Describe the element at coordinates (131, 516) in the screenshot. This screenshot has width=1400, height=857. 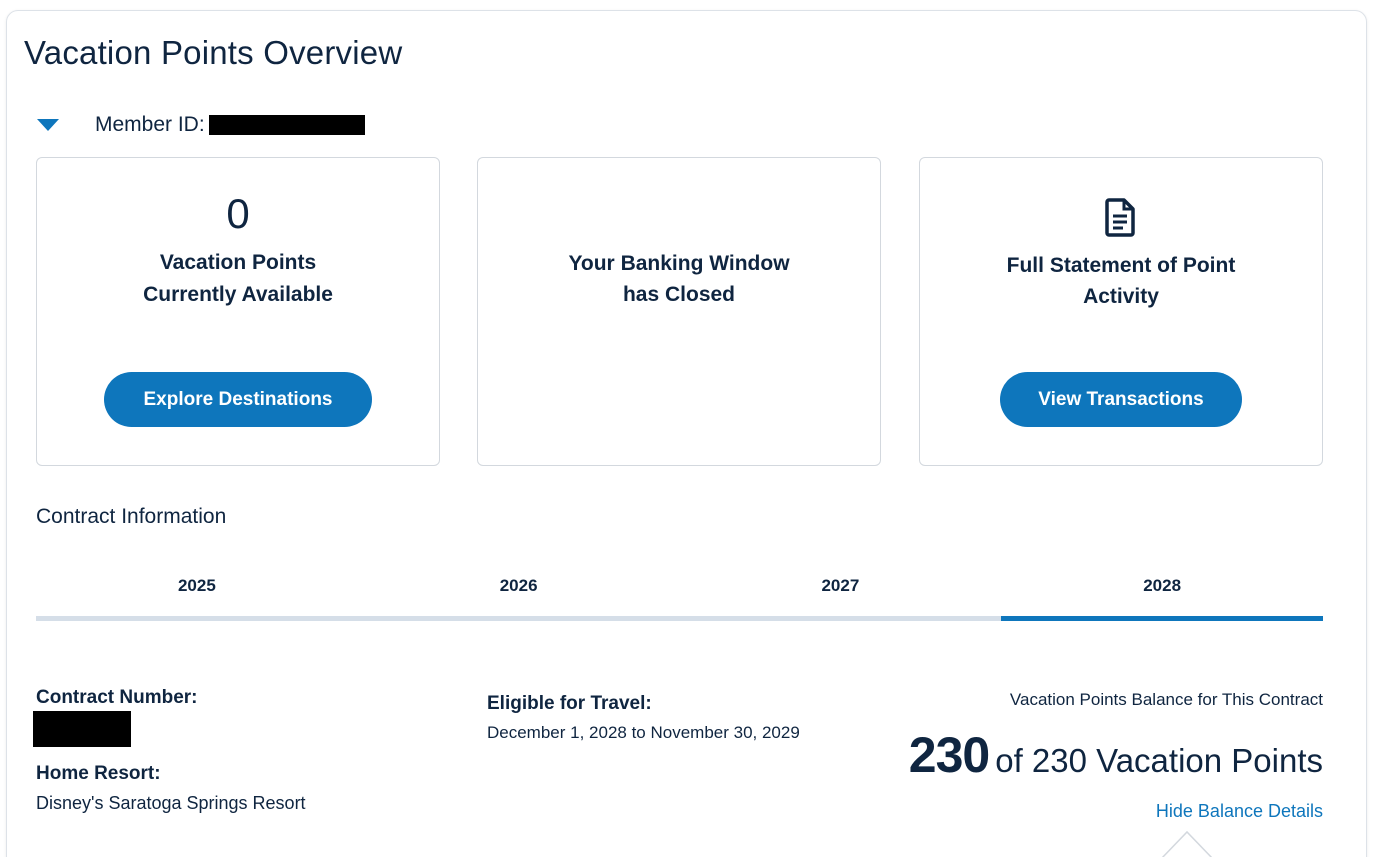
I see `contract-information-heading: Contract Information` at that location.